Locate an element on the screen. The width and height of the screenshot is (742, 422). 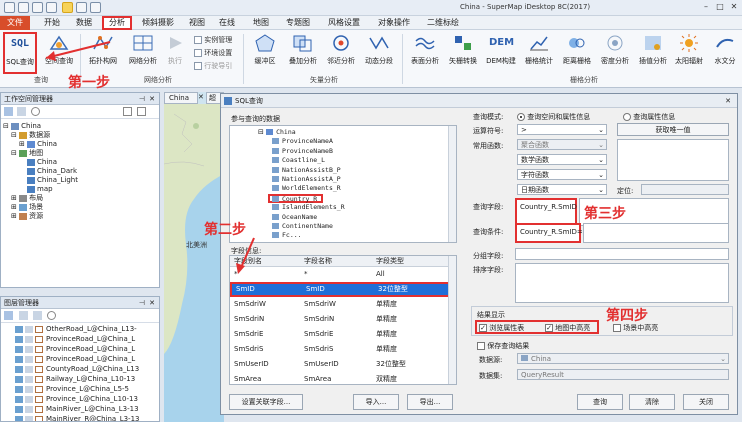
distance-raster-button: 距离栅格 is located at coordinates (577, 53).